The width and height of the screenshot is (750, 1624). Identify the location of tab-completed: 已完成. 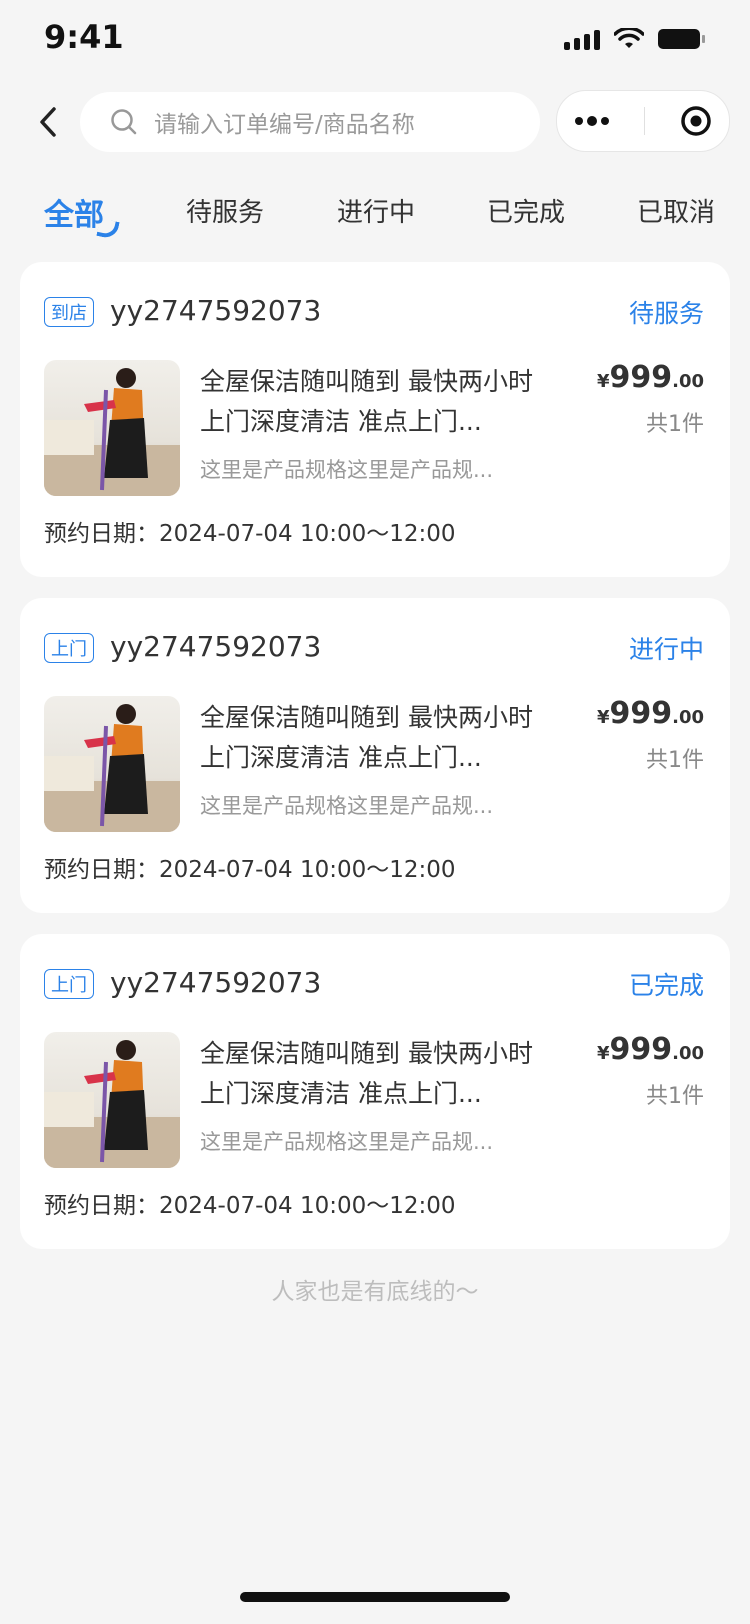
(526, 210).